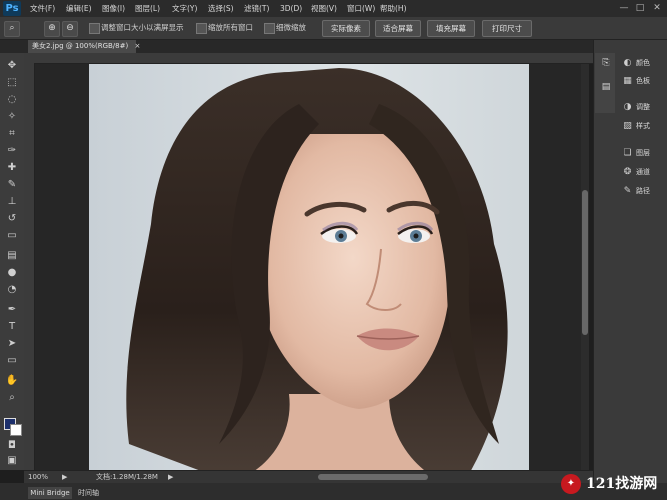 The height and width of the screenshot is (500, 667). I want to click on path-select-tool-icon: ➤, so click(12, 344).